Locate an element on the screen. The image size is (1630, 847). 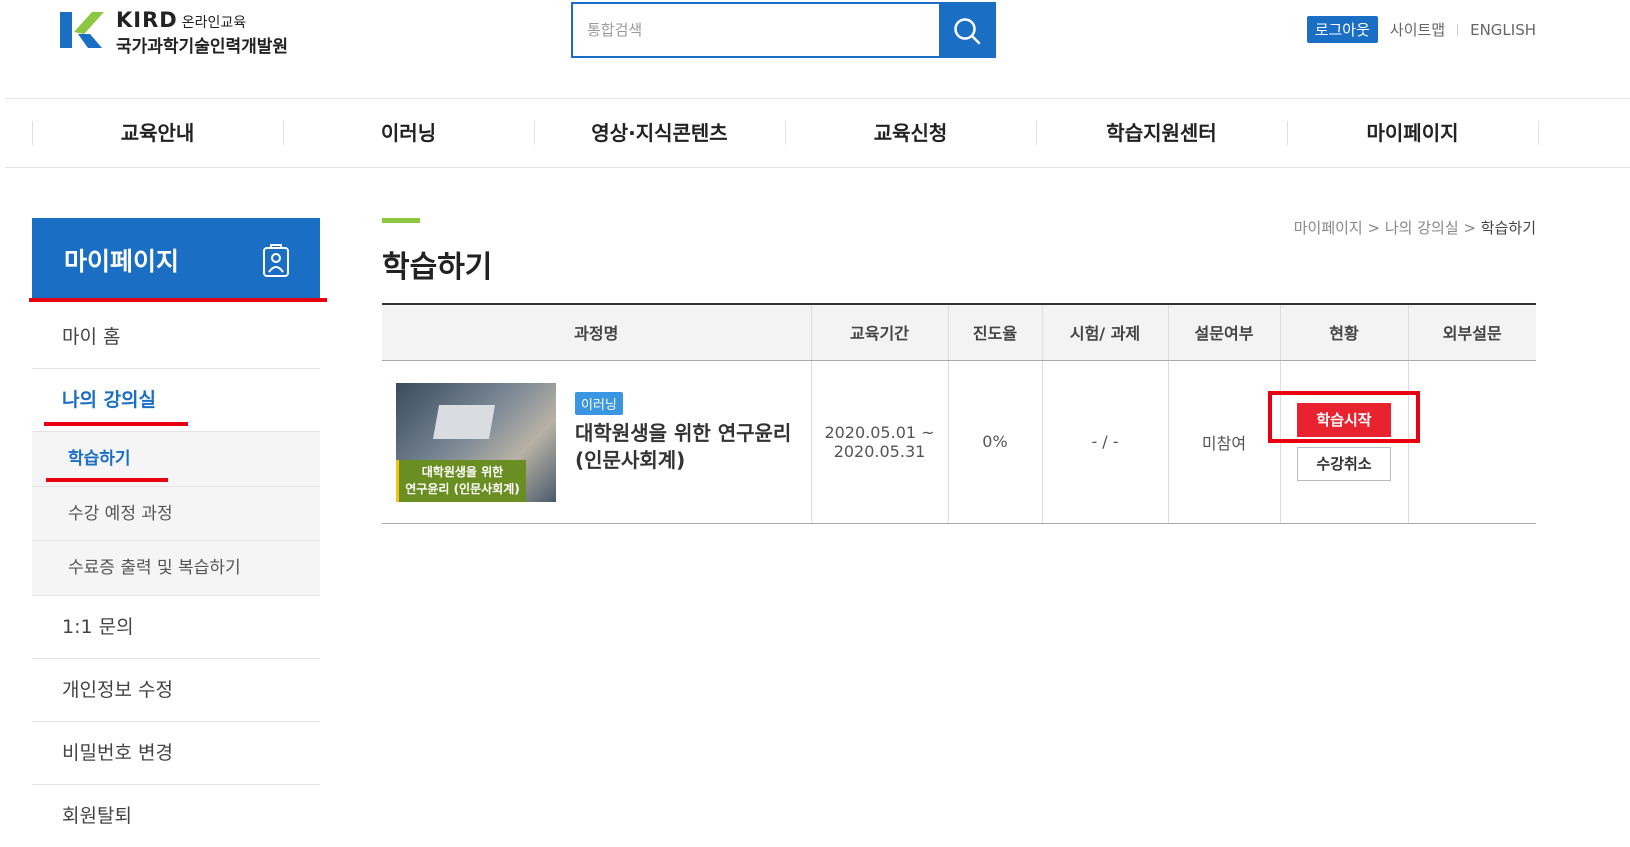
external-survey-cell is located at coordinates (1471, 442).